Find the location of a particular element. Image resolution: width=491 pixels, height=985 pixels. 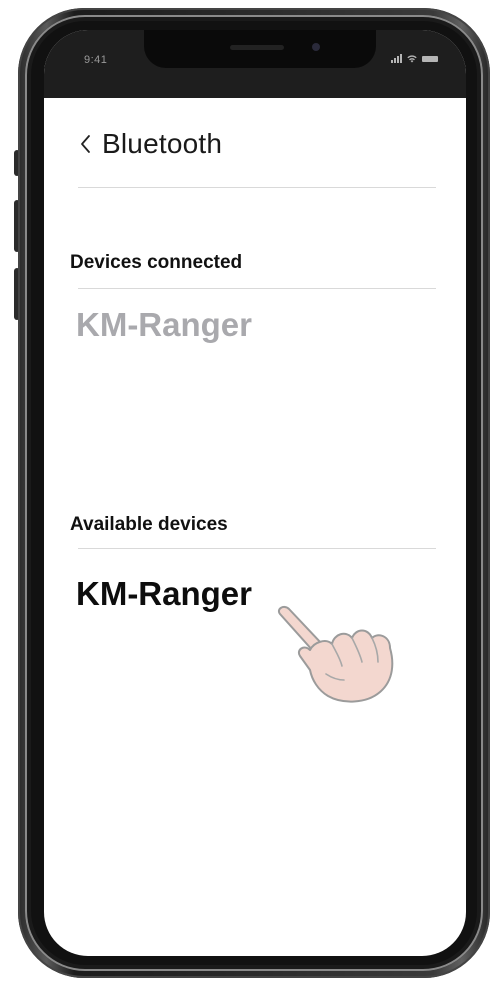

page-title: Bluetooth is located at coordinates (162, 143).